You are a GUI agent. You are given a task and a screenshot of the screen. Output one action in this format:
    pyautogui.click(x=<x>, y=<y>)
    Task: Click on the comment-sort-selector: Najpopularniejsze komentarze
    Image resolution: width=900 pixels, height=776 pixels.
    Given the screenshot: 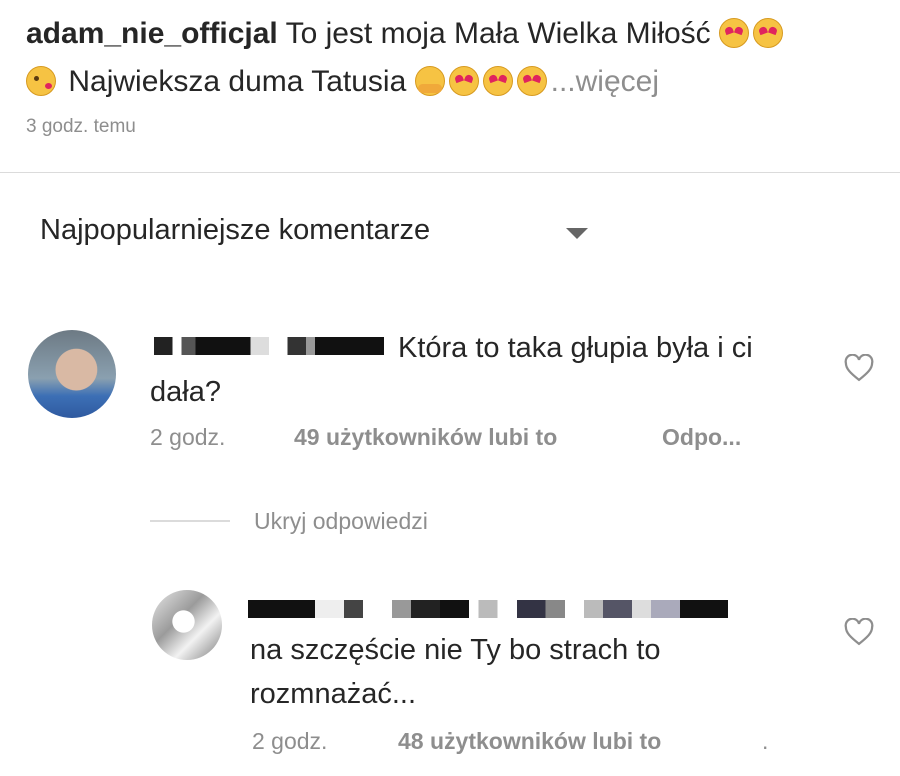 What is the action you would take?
    pyautogui.click(x=235, y=230)
    